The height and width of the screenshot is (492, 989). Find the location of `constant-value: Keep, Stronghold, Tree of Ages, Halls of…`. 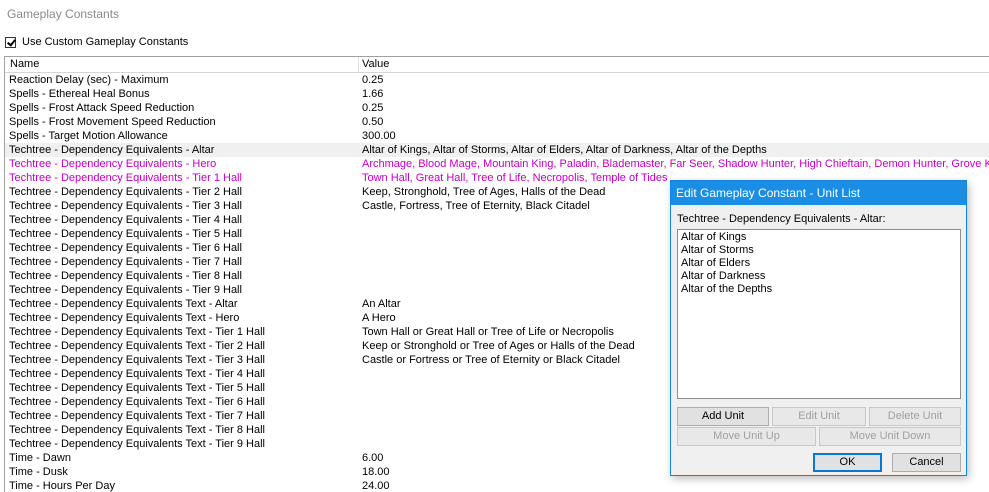

constant-value: Keep, Stronghold, Tree of Ages, Halls of… is located at coordinates (484, 192).